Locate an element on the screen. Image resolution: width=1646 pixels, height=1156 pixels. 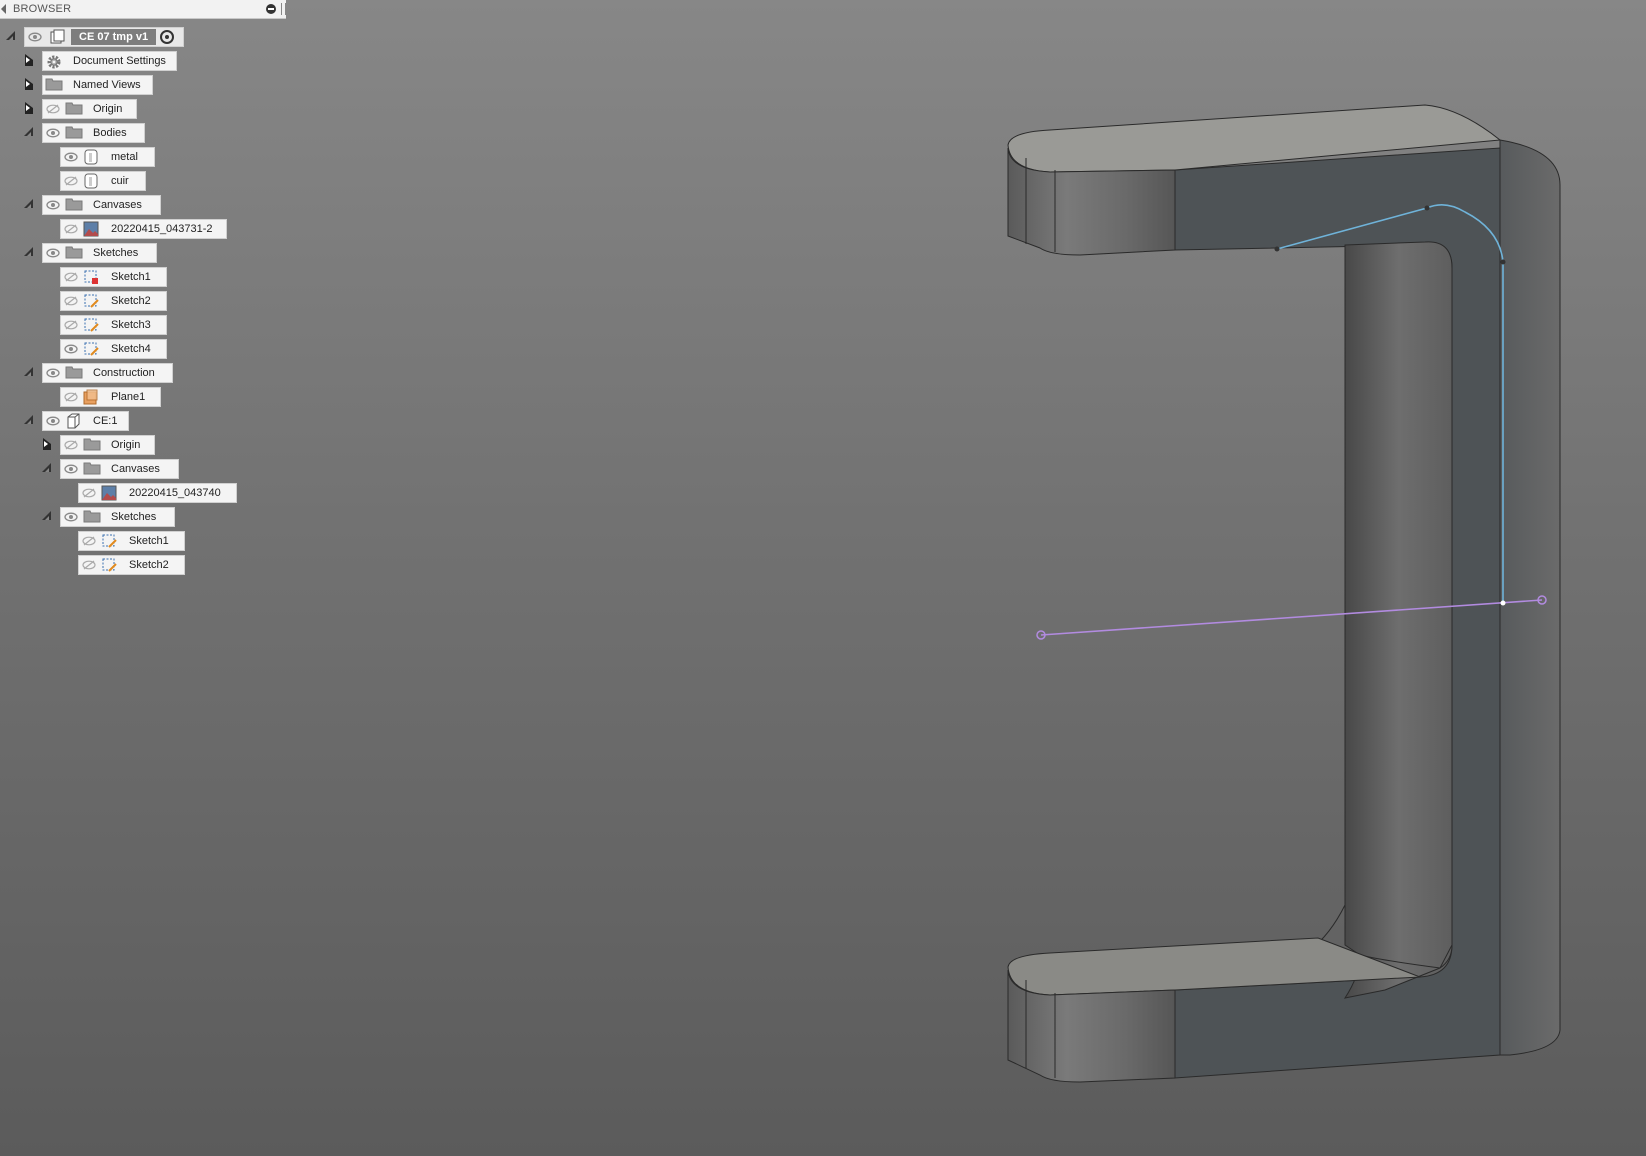
sketch-1-node: Sketch1 is located at coordinates (113, 277).